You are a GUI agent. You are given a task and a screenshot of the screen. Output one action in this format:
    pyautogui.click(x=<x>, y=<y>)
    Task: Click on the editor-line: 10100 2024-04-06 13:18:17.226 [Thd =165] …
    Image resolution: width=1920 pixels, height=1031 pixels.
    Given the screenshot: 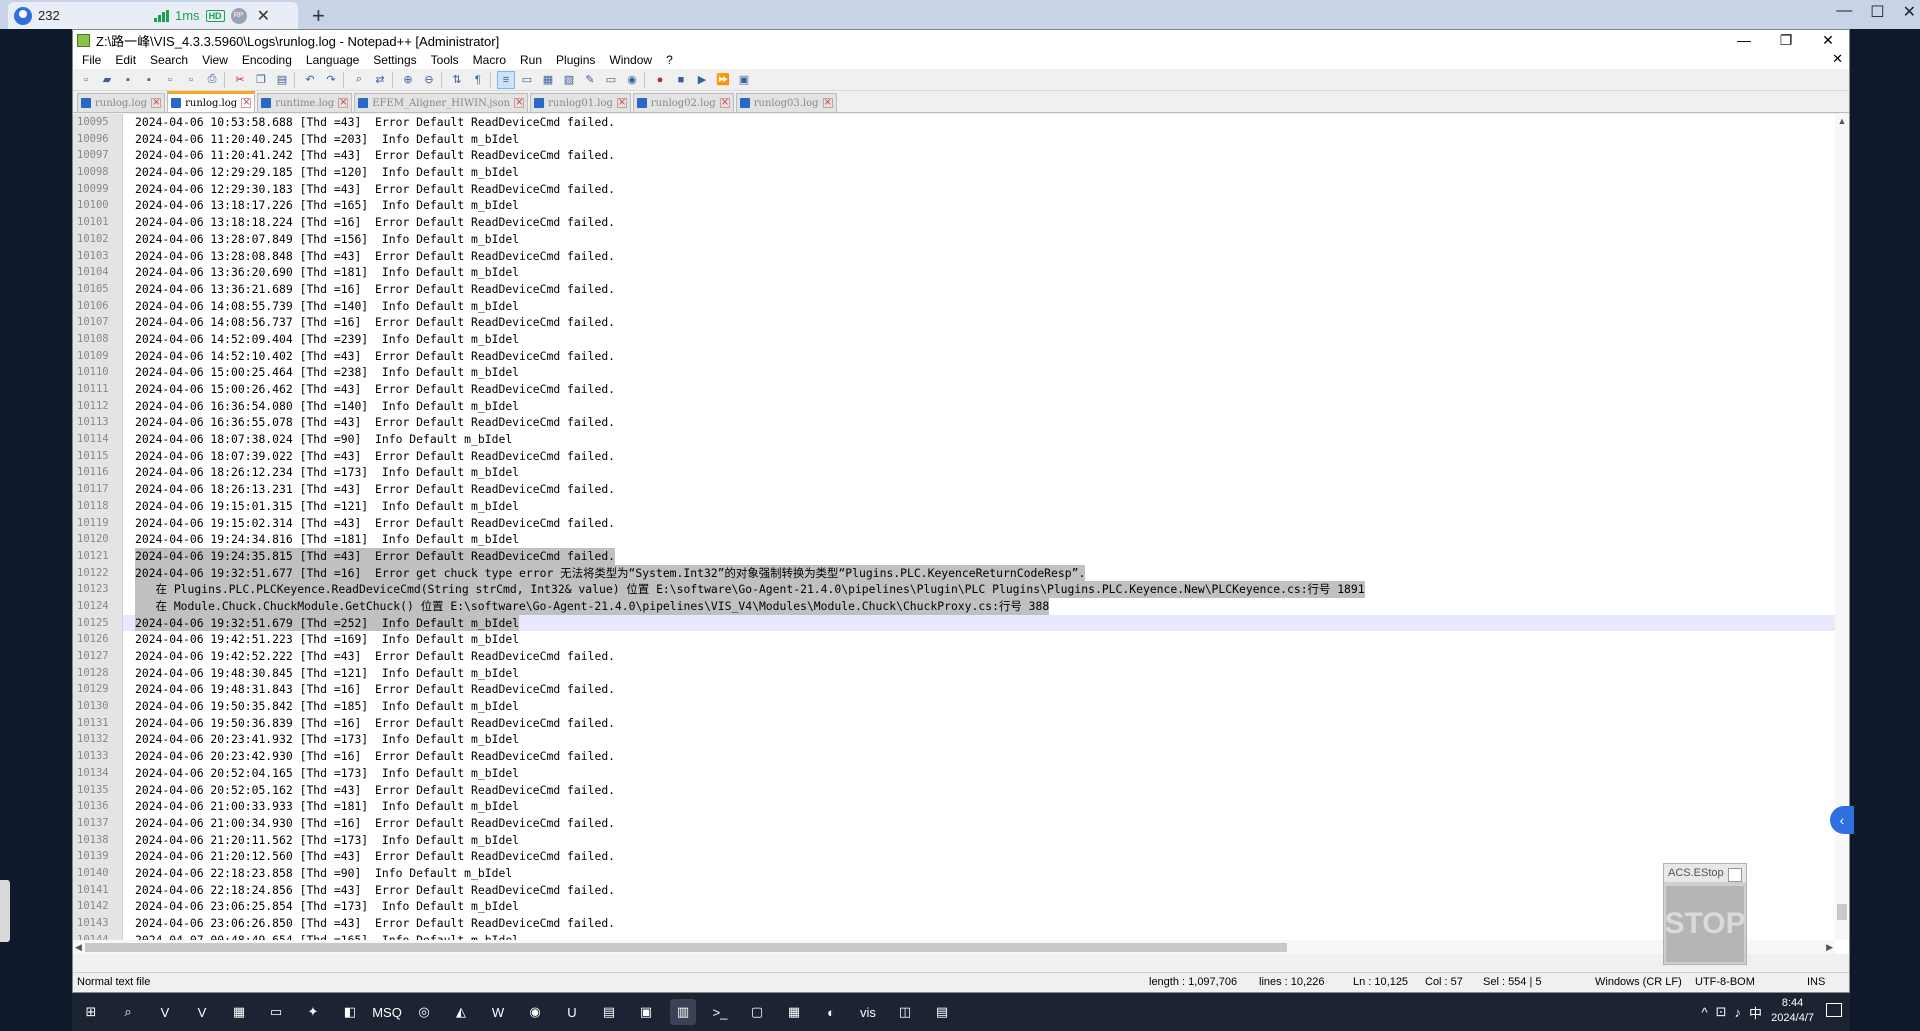 What is the action you would take?
    pyautogui.click(x=956, y=205)
    